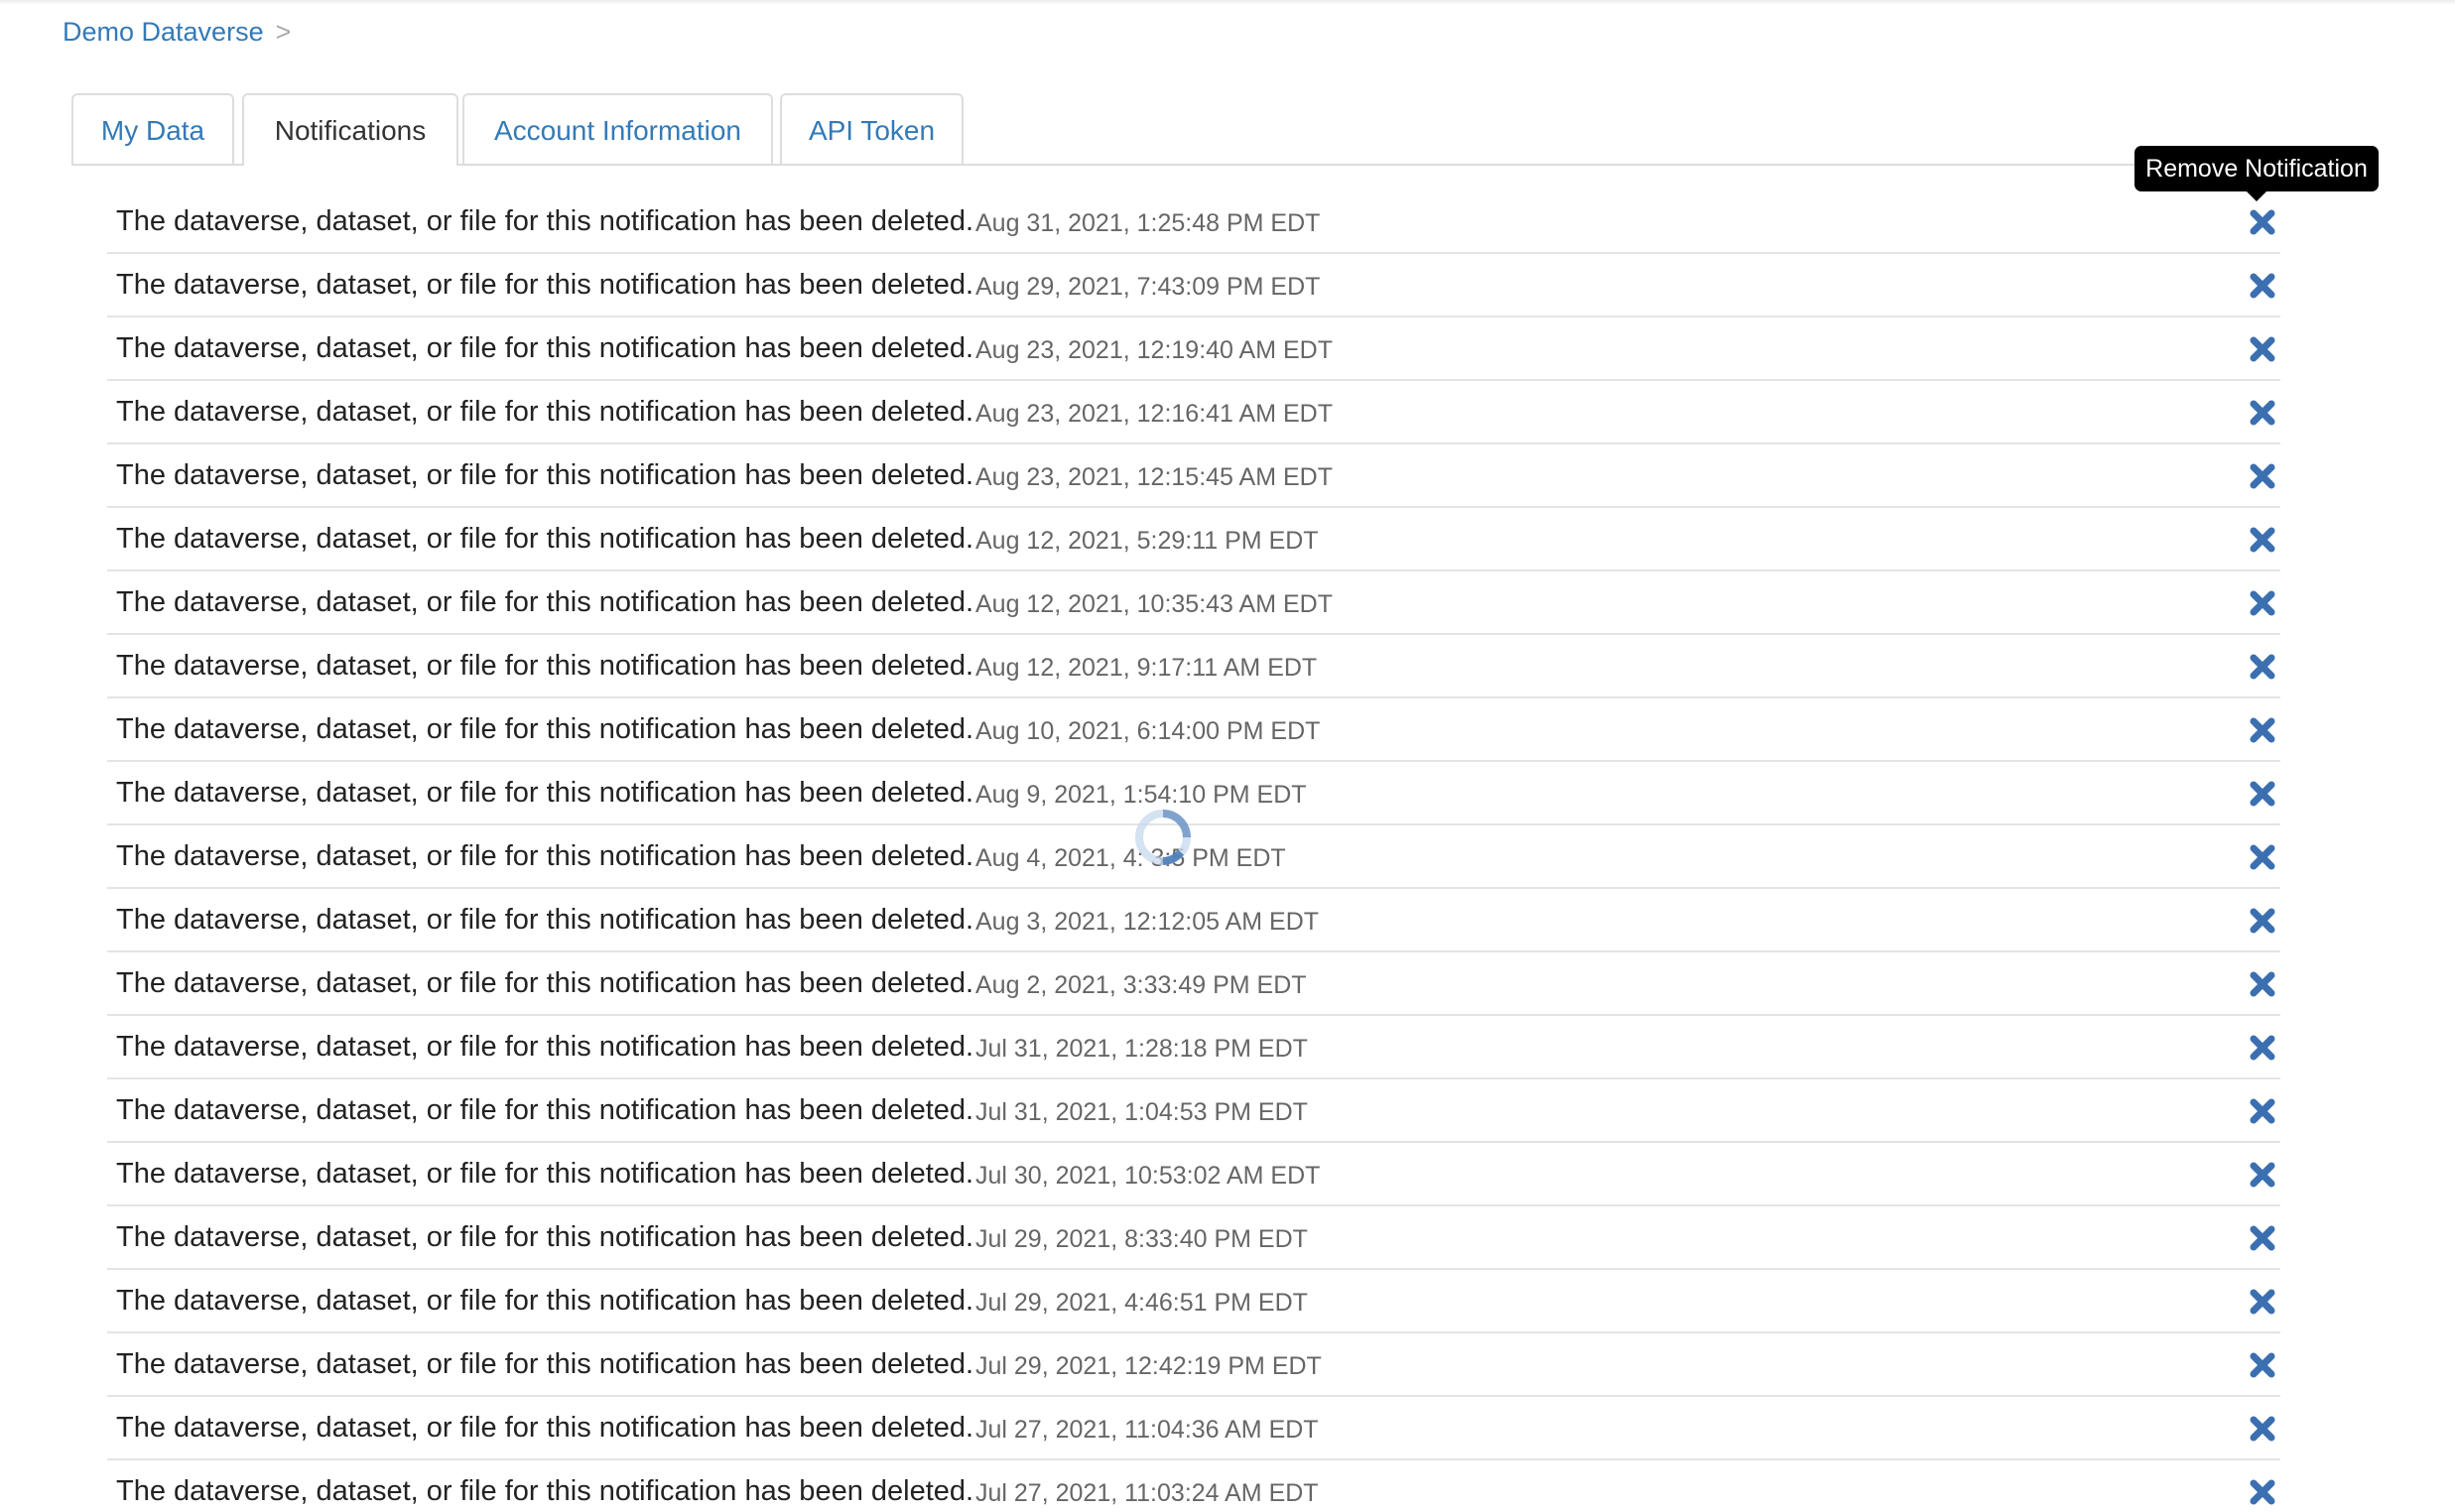 The image size is (2455, 1512). What do you see at coordinates (617, 128) in the screenshot?
I see `tab-account-information: Account Information` at bounding box center [617, 128].